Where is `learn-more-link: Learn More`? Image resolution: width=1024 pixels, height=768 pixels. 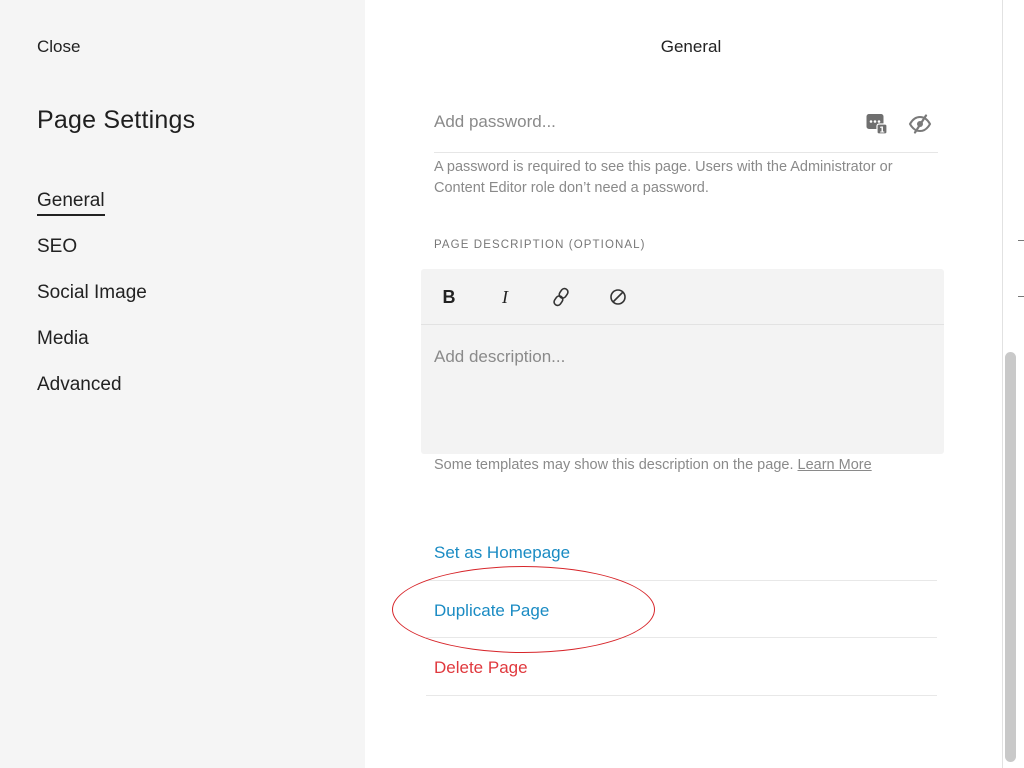
learn-more-link: Learn More is located at coordinates (835, 465).